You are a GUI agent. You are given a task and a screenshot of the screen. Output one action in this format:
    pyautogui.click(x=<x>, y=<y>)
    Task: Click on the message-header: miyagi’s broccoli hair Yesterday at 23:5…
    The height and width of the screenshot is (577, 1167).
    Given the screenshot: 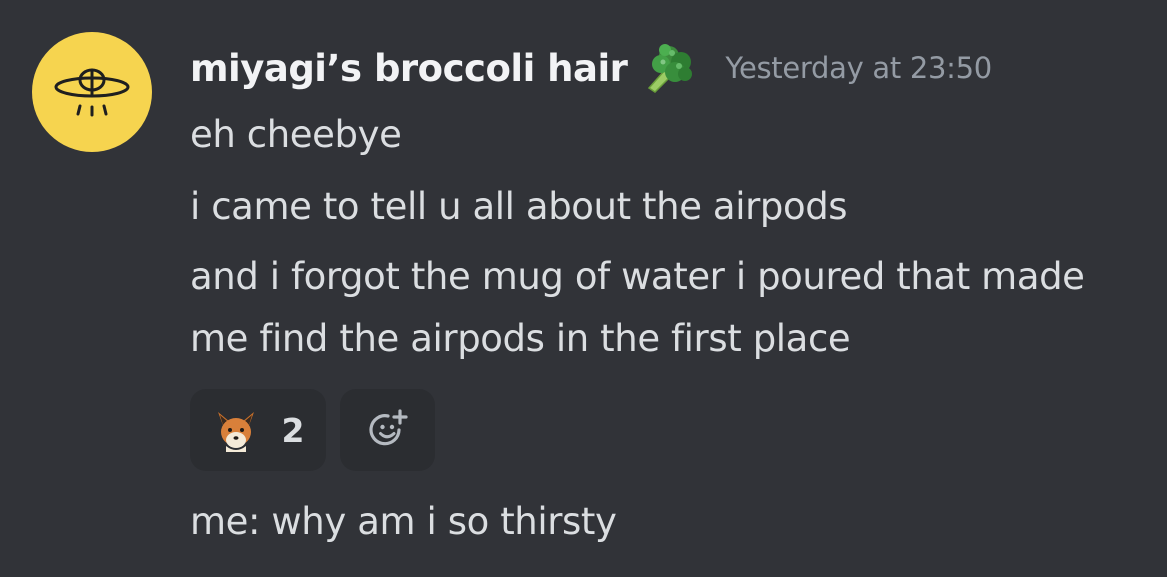 What is the action you would take?
    pyautogui.click(x=591, y=68)
    